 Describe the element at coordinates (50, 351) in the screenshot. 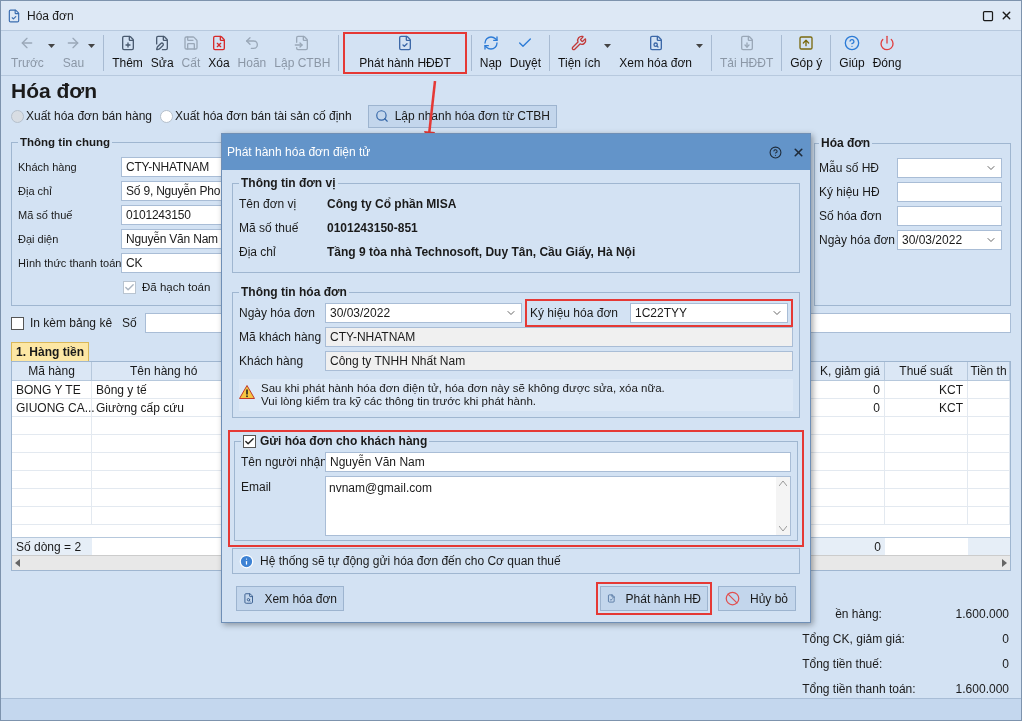

I see `grid-tab: 1. Hàng tiền` at that location.